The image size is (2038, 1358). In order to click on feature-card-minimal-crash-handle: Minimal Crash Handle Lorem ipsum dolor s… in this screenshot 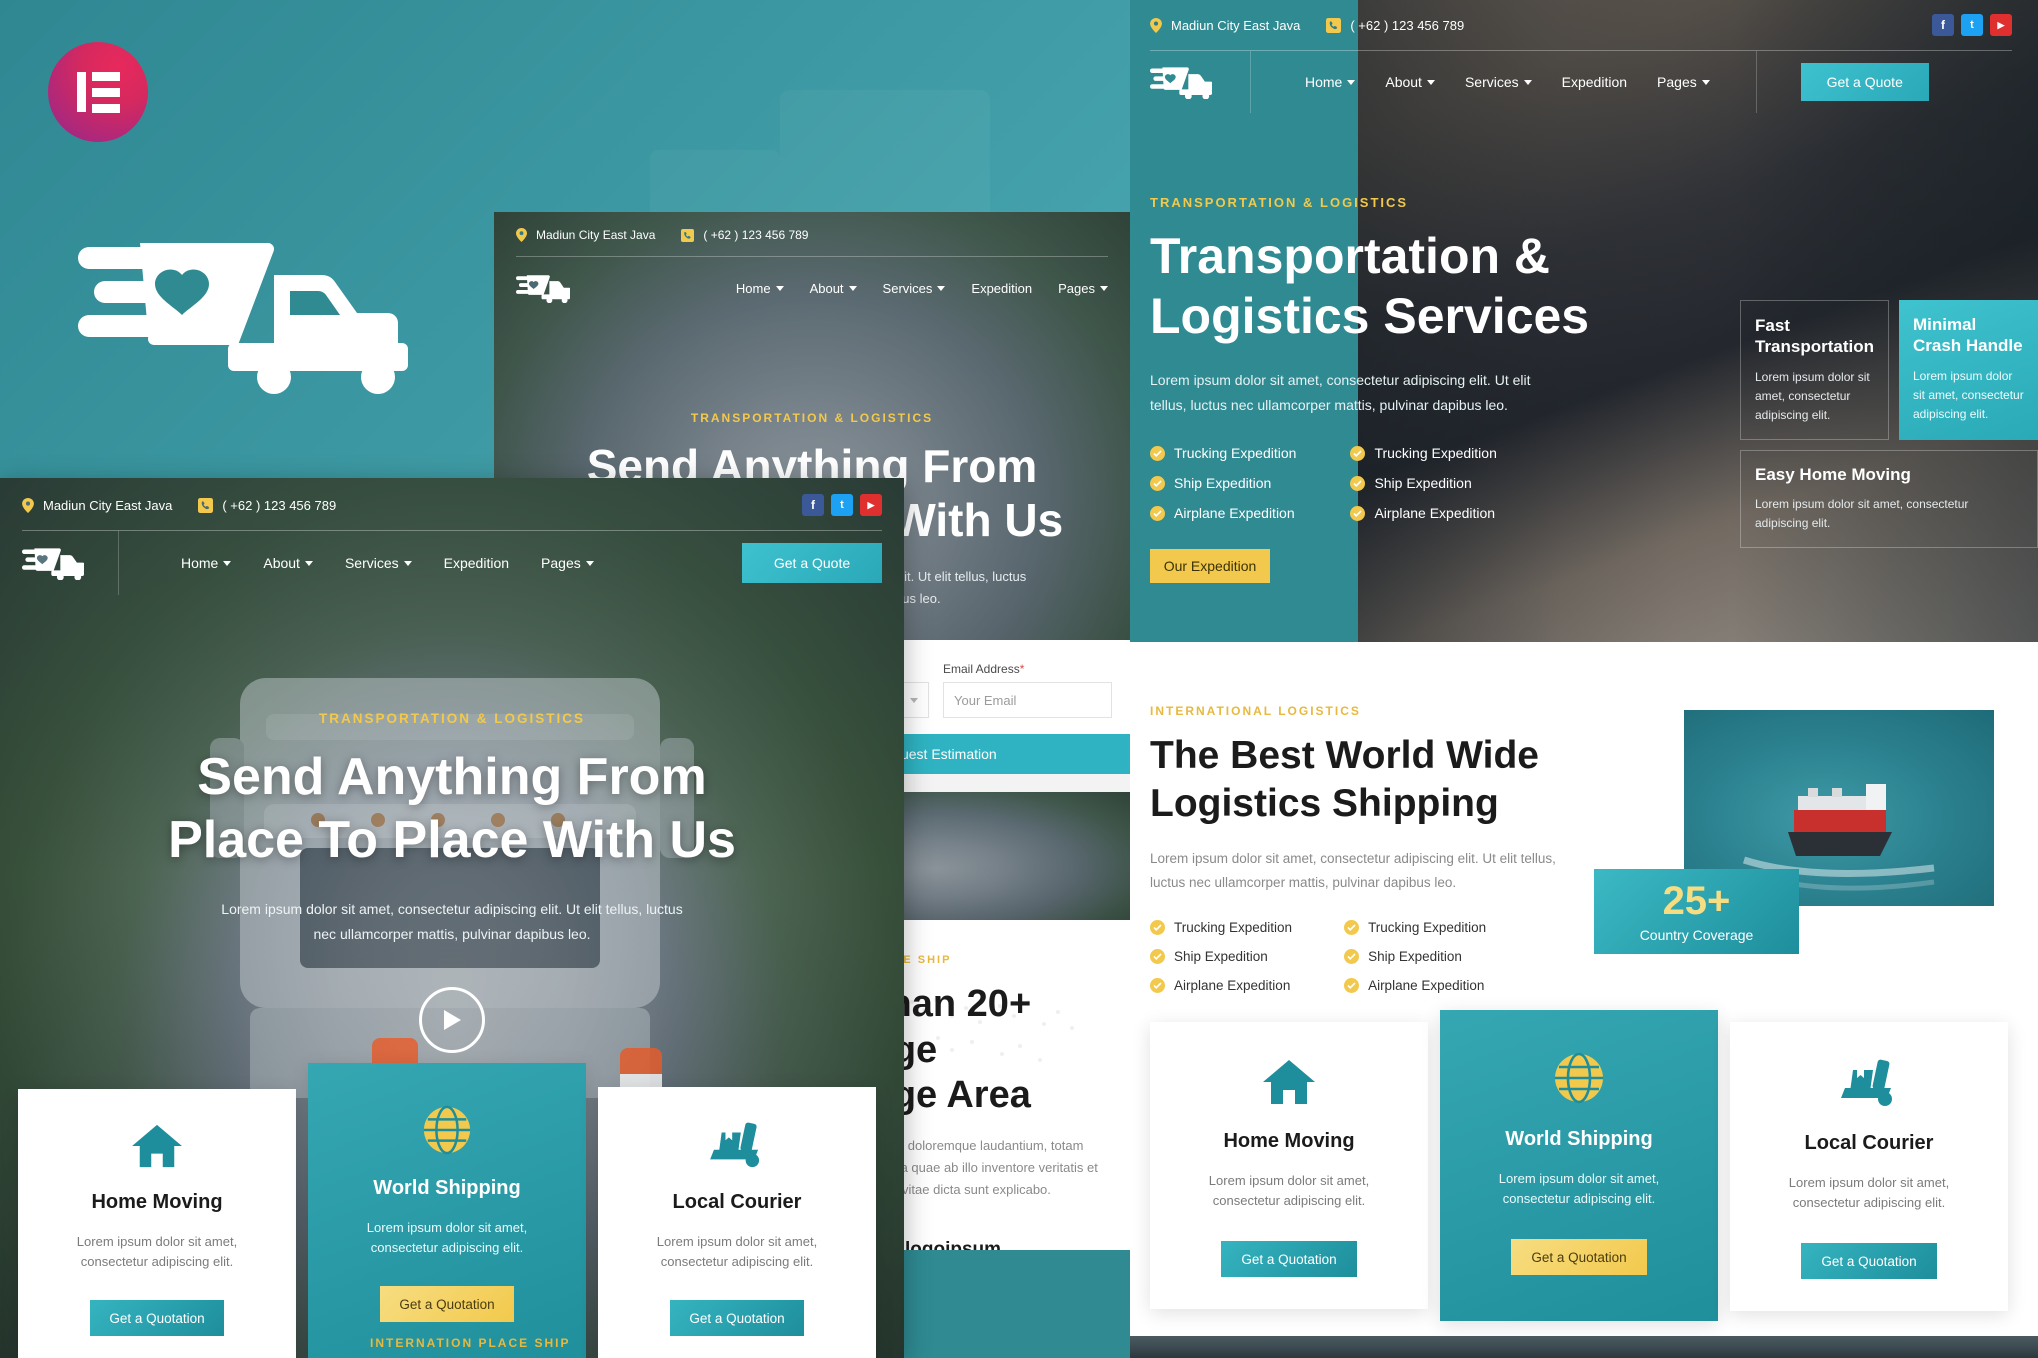, I will do `click(1968, 370)`.